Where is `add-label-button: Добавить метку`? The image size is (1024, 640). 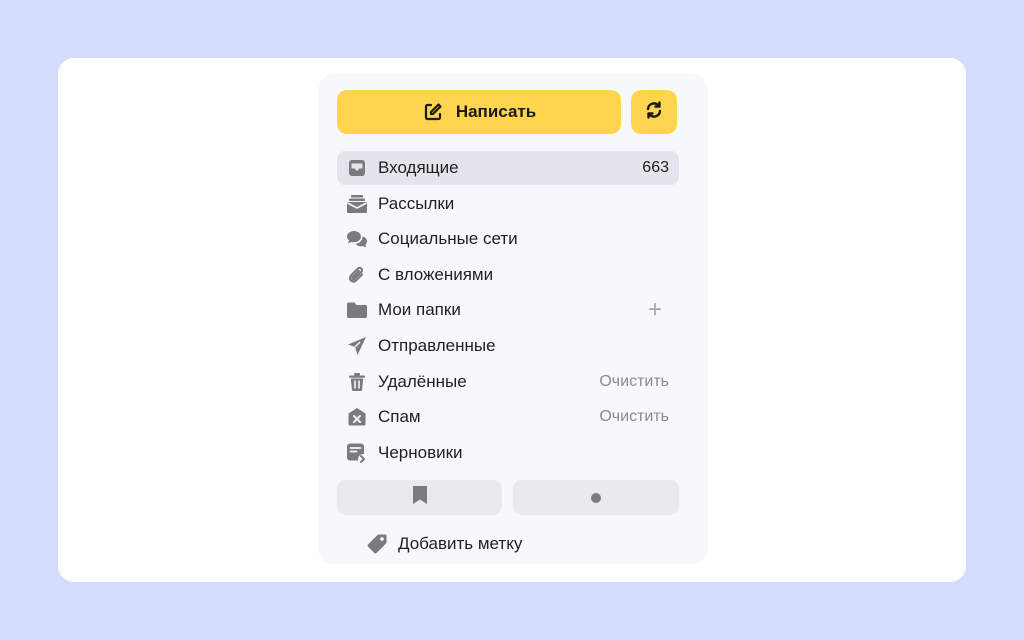
add-label-button: Добавить метку is located at coordinates (444, 544).